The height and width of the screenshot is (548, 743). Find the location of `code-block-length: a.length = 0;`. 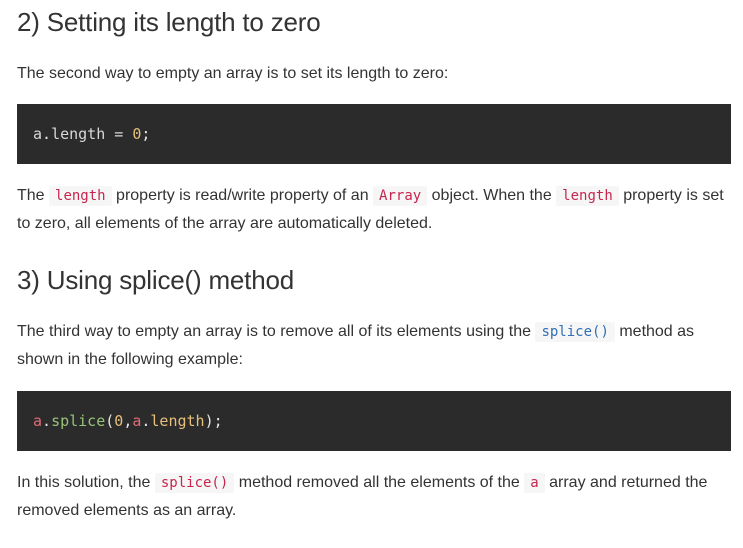

code-block-length: a.length = 0; is located at coordinates (374, 134).